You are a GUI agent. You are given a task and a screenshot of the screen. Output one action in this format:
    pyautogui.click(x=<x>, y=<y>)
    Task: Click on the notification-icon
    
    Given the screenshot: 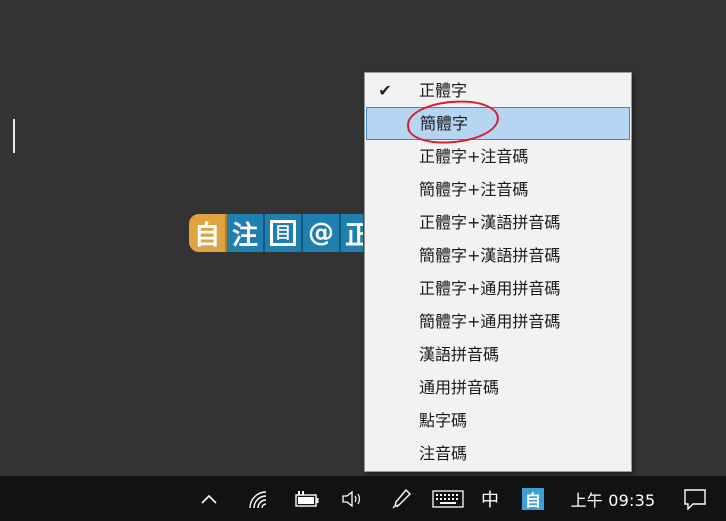 What is the action you would take?
    pyautogui.click(x=695, y=499)
    